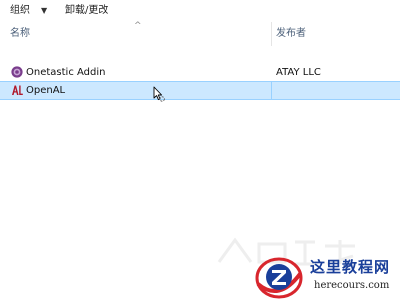 The height and width of the screenshot is (300, 400). Describe the element at coordinates (86, 11) in the screenshot. I see `uninstall-change-button: 卸载/更改` at that location.